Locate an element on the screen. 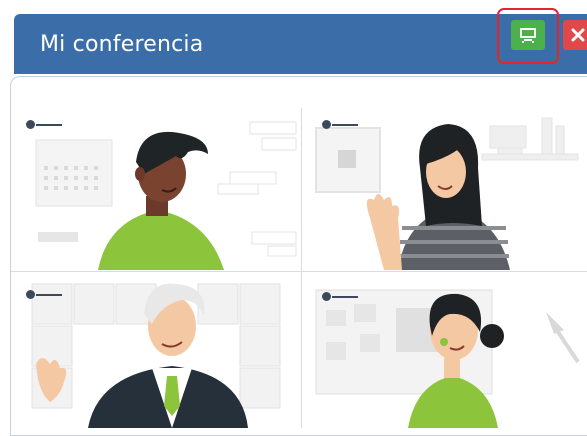  close-button is located at coordinates (575, 35).